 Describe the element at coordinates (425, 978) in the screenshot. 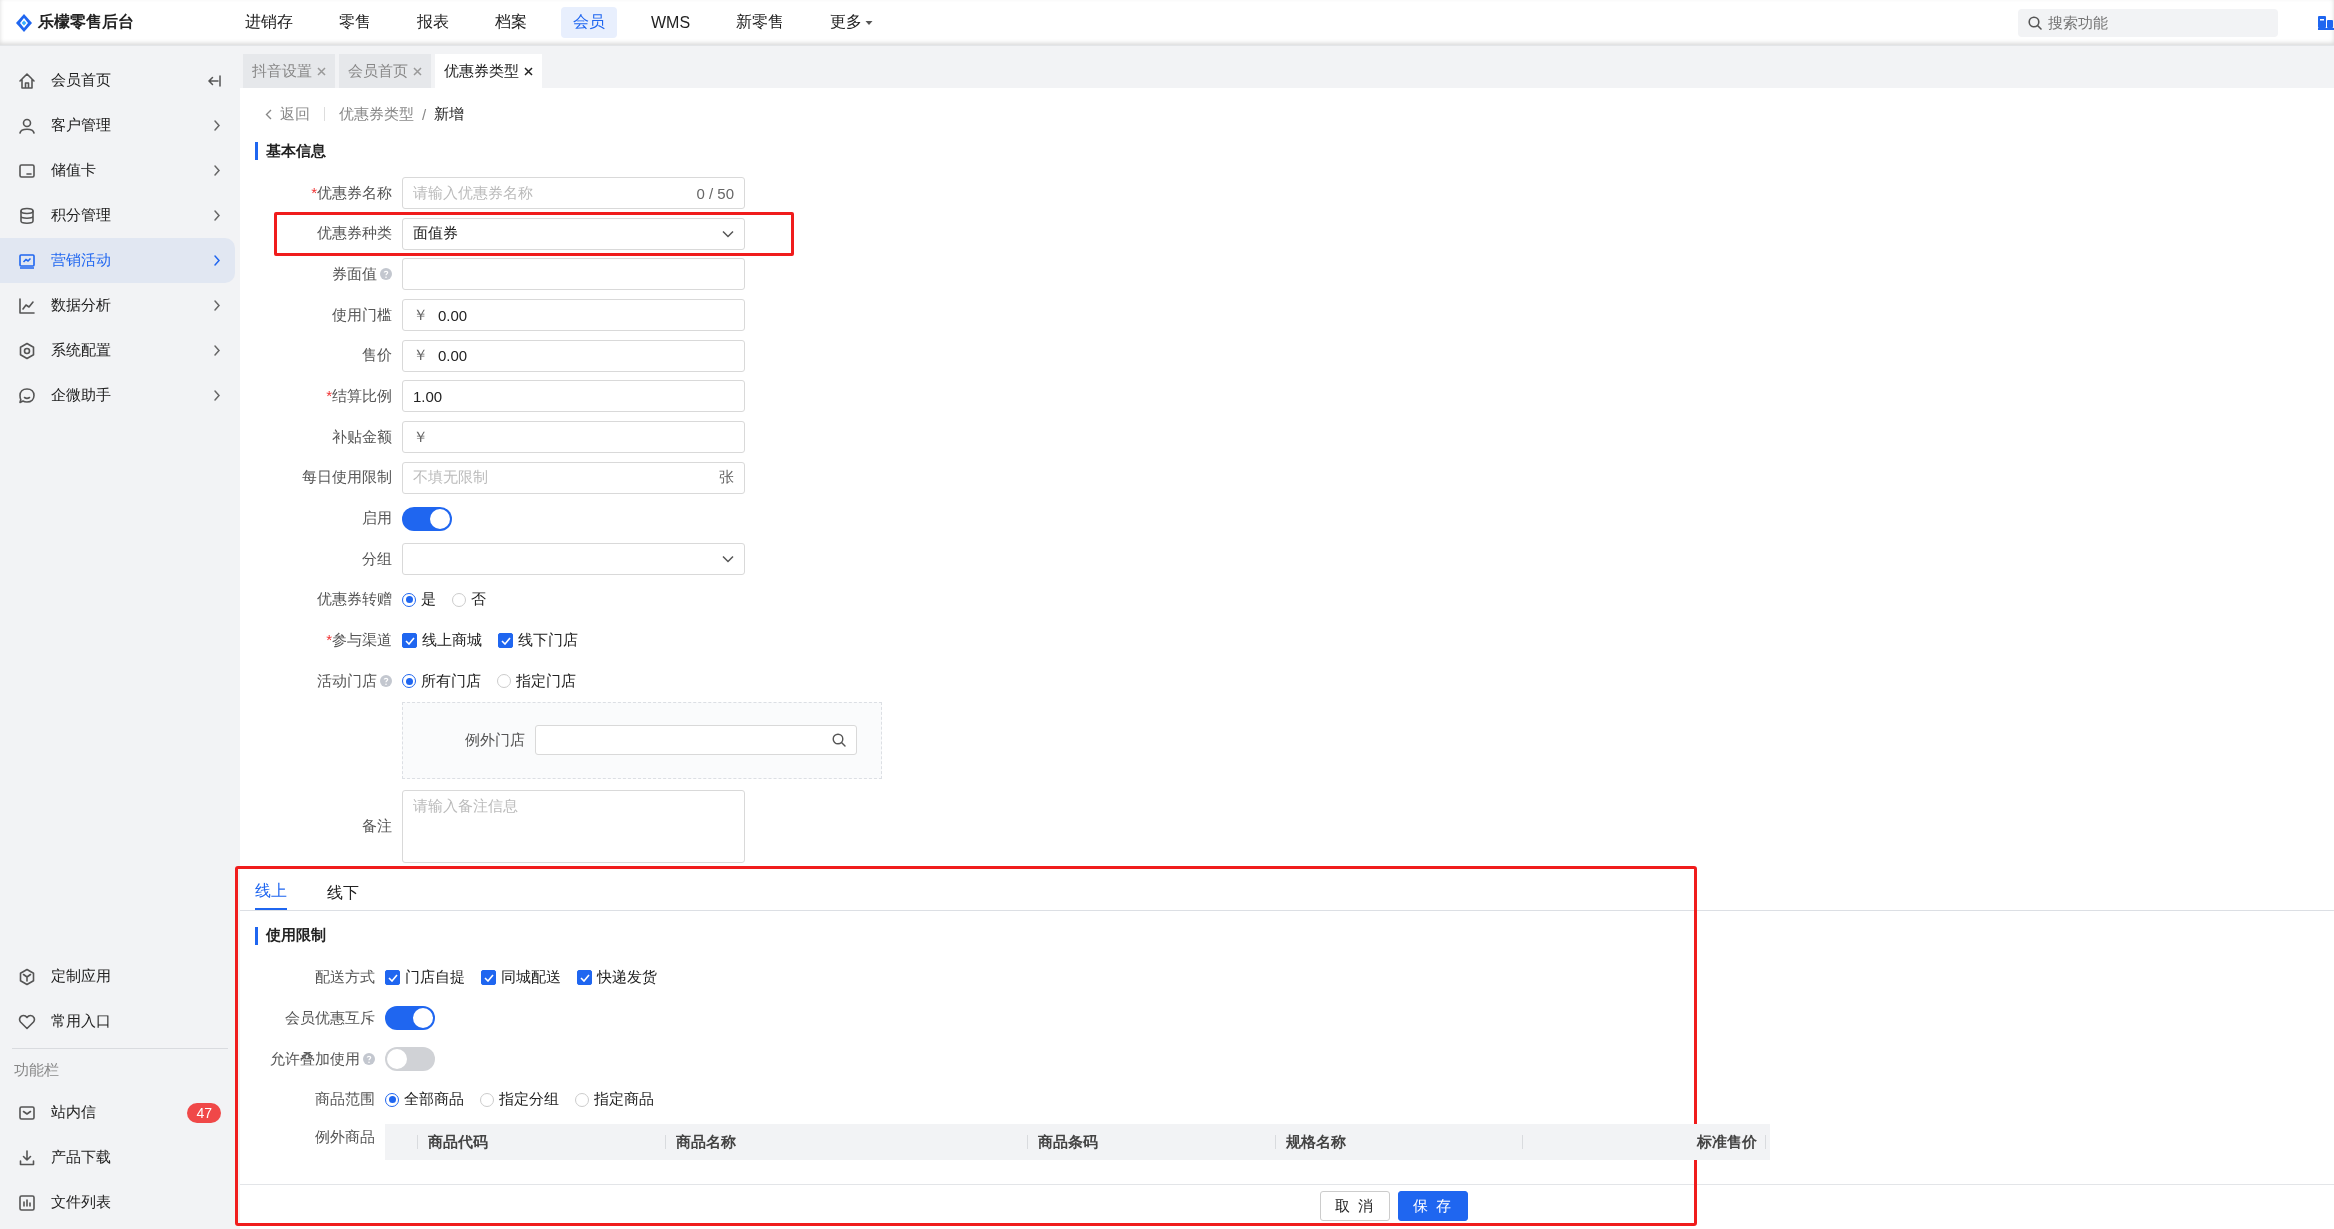

I see `checkbox-option: 门店自提` at that location.